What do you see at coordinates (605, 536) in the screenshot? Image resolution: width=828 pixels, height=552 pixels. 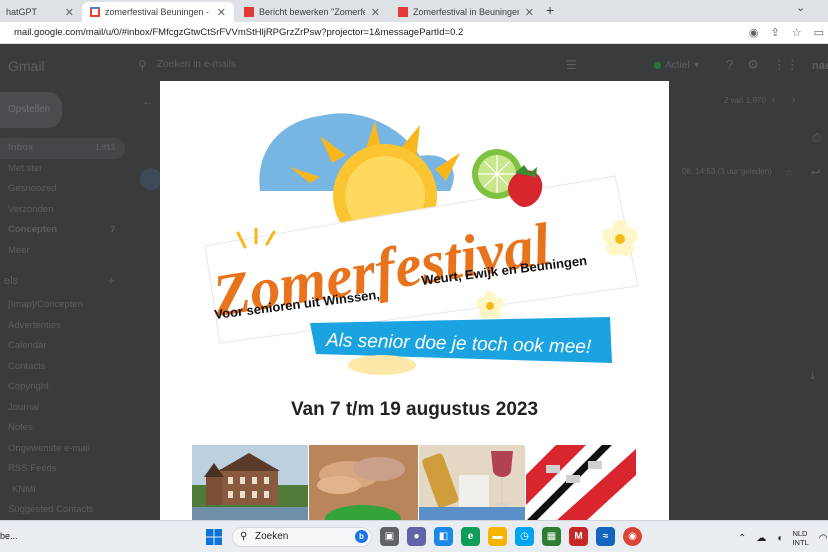 I see `app-icon: ≈` at bounding box center [605, 536].